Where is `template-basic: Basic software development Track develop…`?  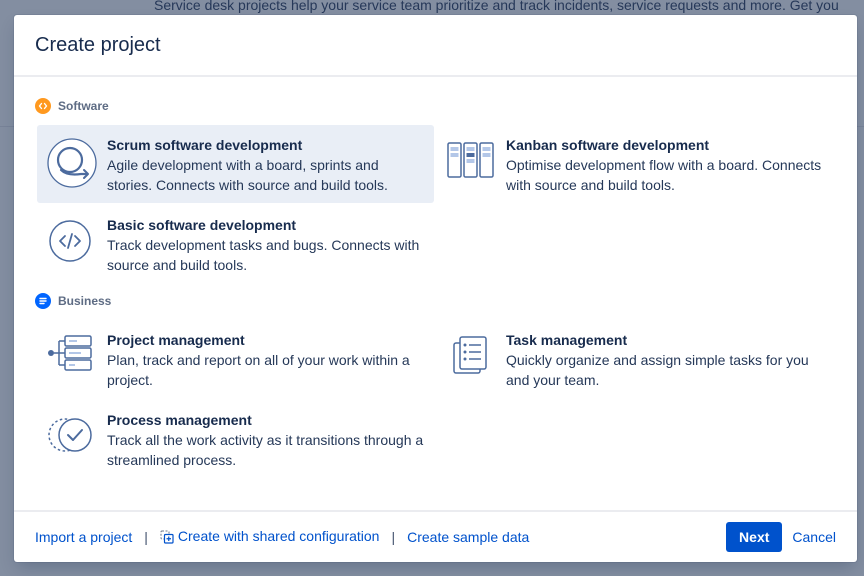
template-basic: Basic software development Track develop… is located at coordinates (235, 244).